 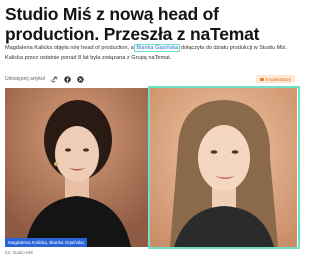 I want to click on share-label: Udostępnij artykuł, so click(x=25, y=79).